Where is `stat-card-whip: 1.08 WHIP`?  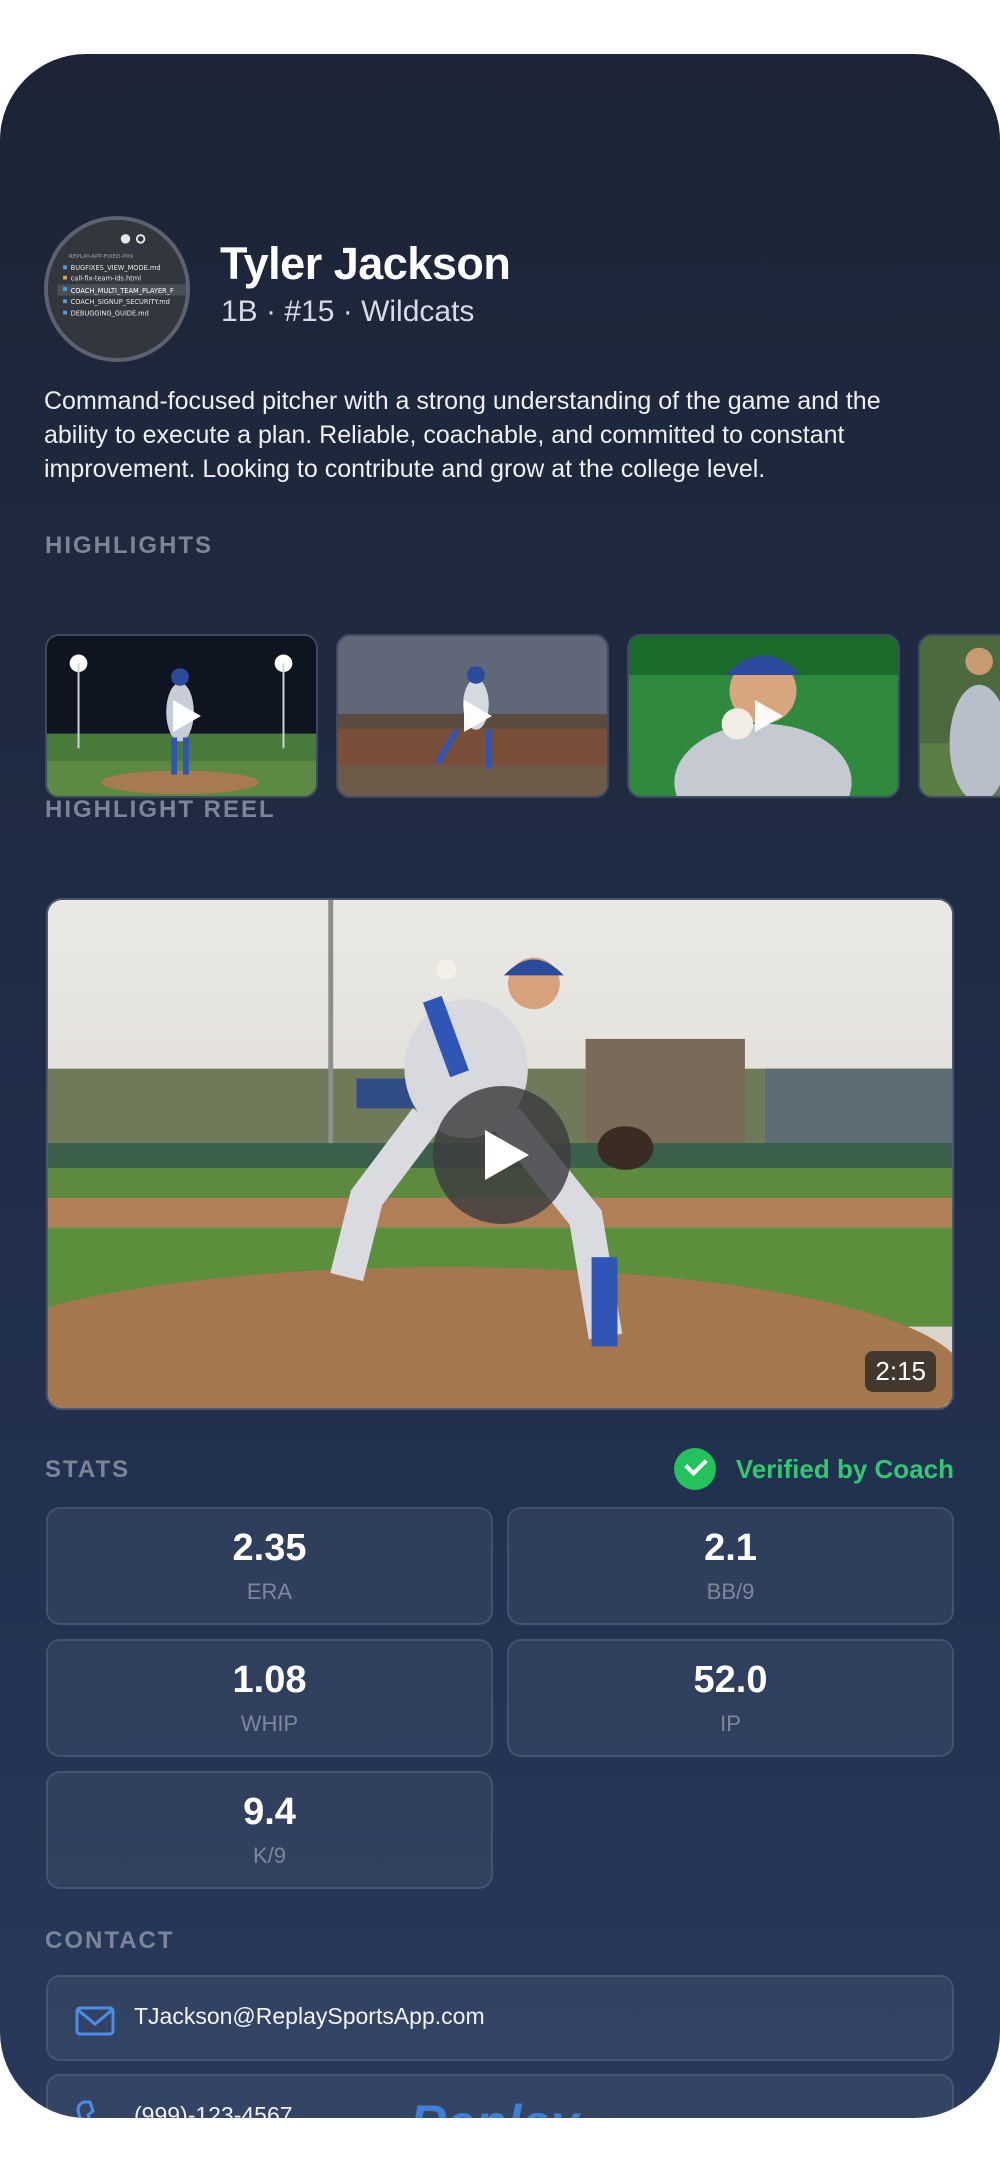
stat-card-whip: 1.08 WHIP is located at coordinates (269, 1698).